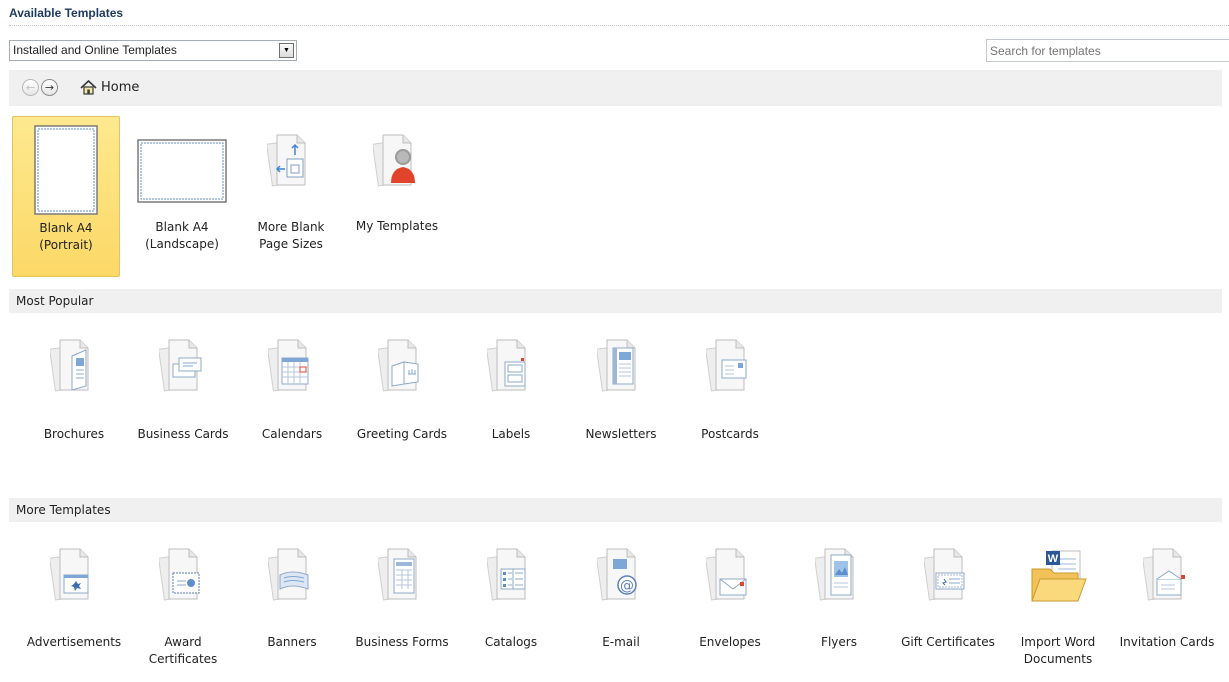 This screenshot has height=682, width=1229. I want to click on catalog-icon, so click(511, 575).